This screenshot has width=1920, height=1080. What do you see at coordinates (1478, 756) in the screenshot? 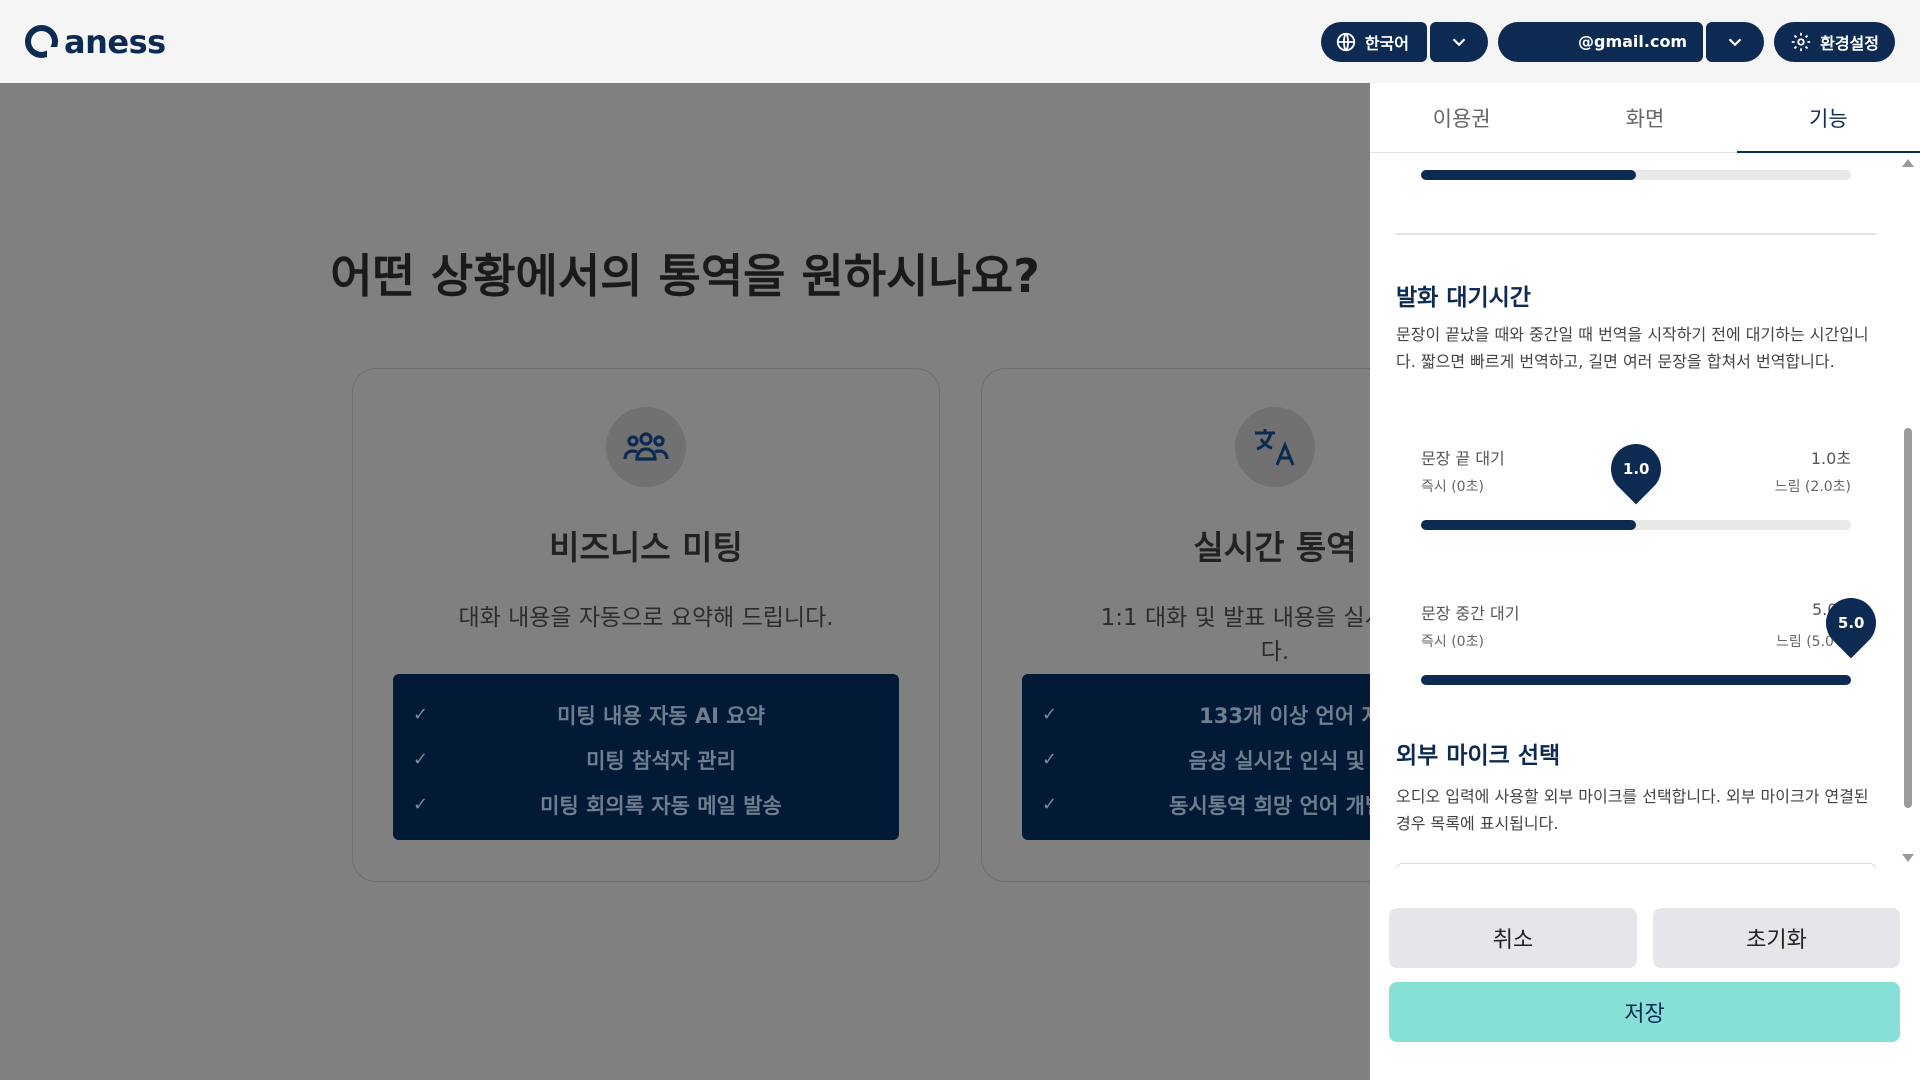
I see `section-title-external-mic: 외부 마이크 선택` at bounding box center [1478, 756].